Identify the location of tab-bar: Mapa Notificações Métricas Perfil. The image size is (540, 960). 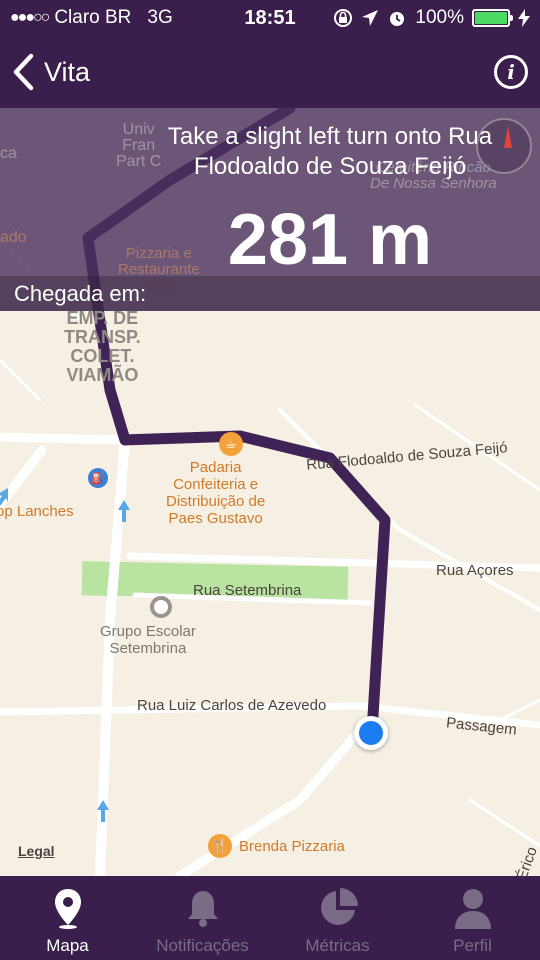
(270, 918).